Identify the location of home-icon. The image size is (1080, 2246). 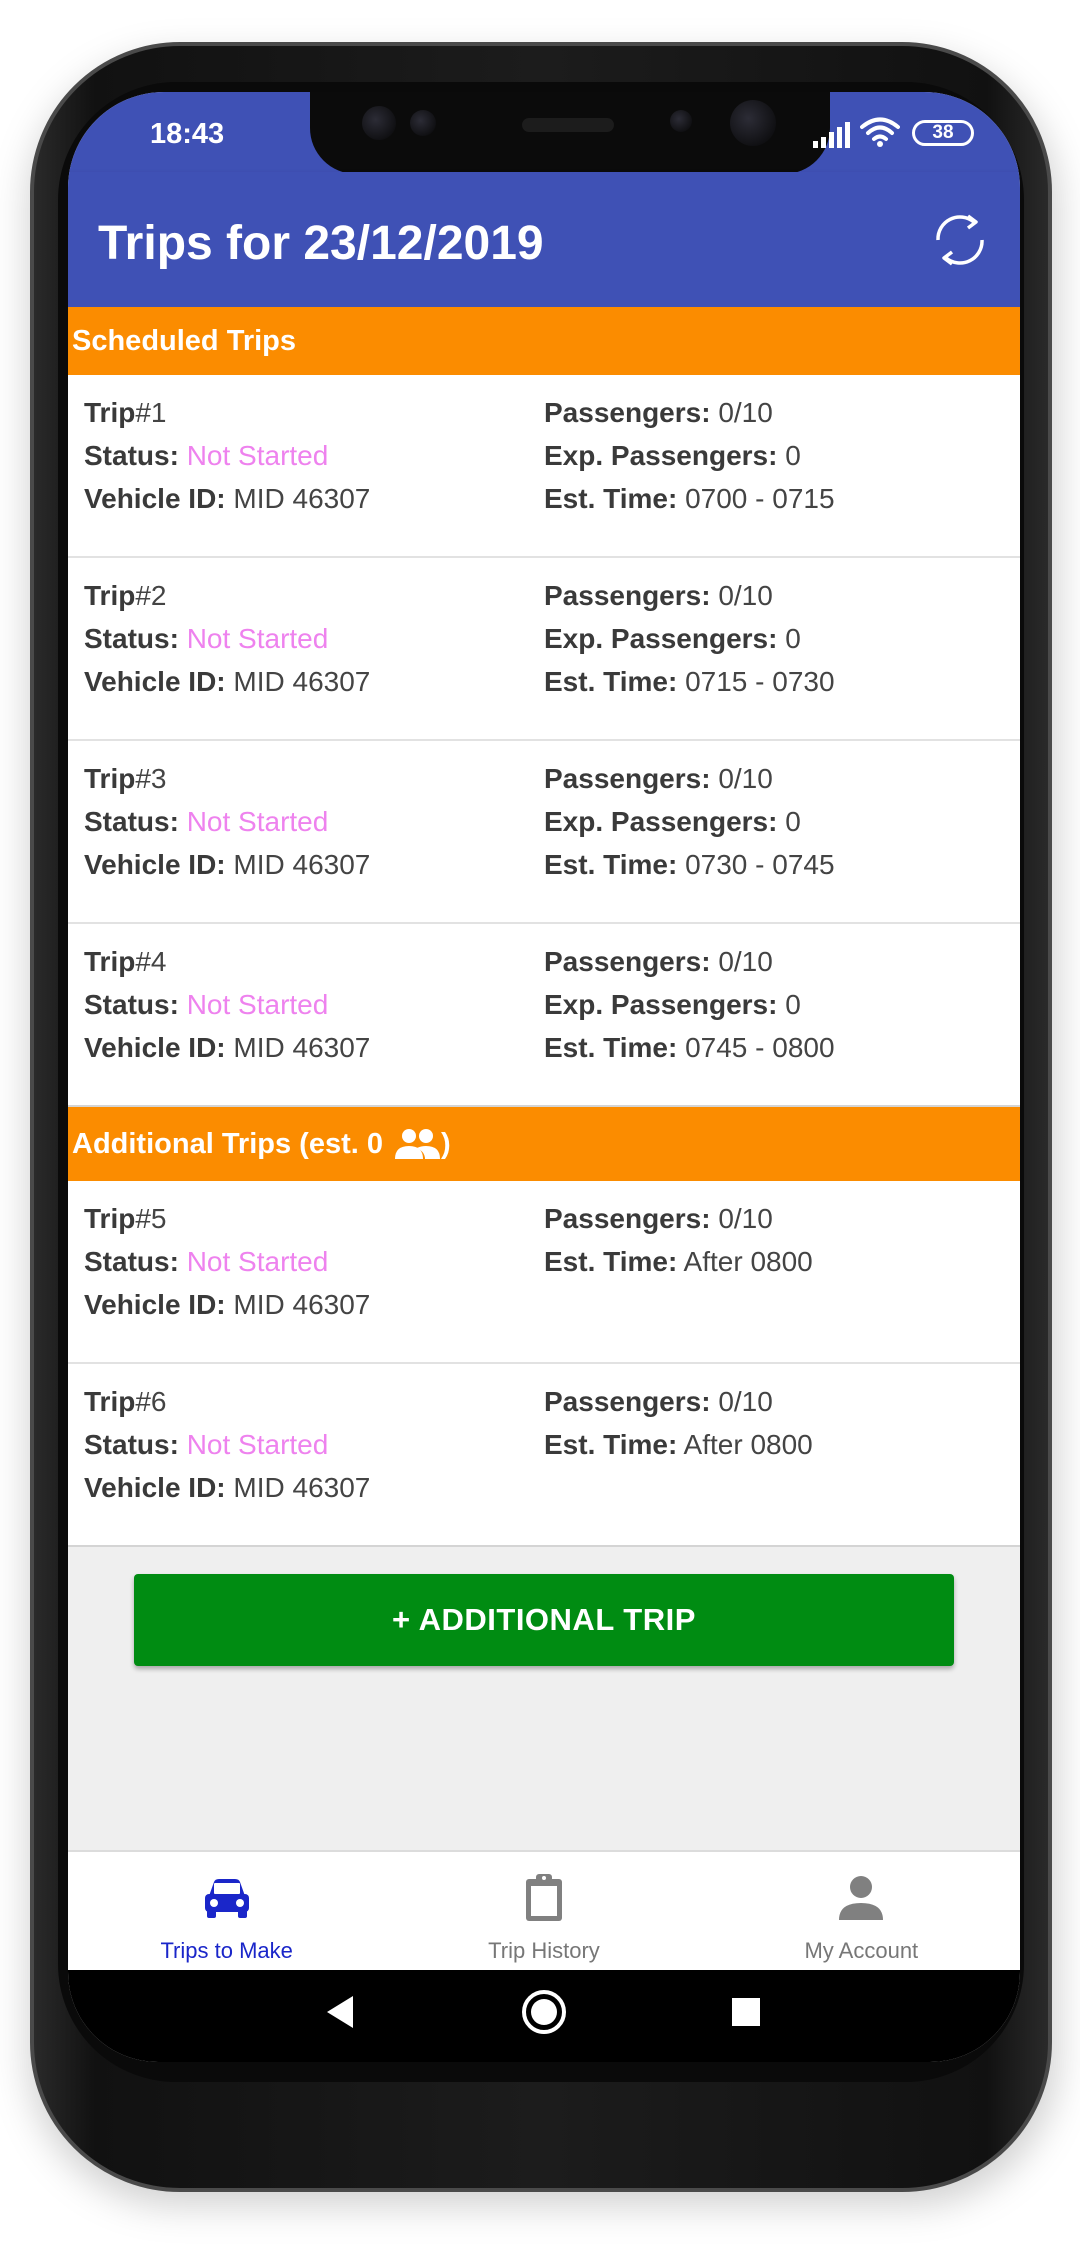
(544, 2012).